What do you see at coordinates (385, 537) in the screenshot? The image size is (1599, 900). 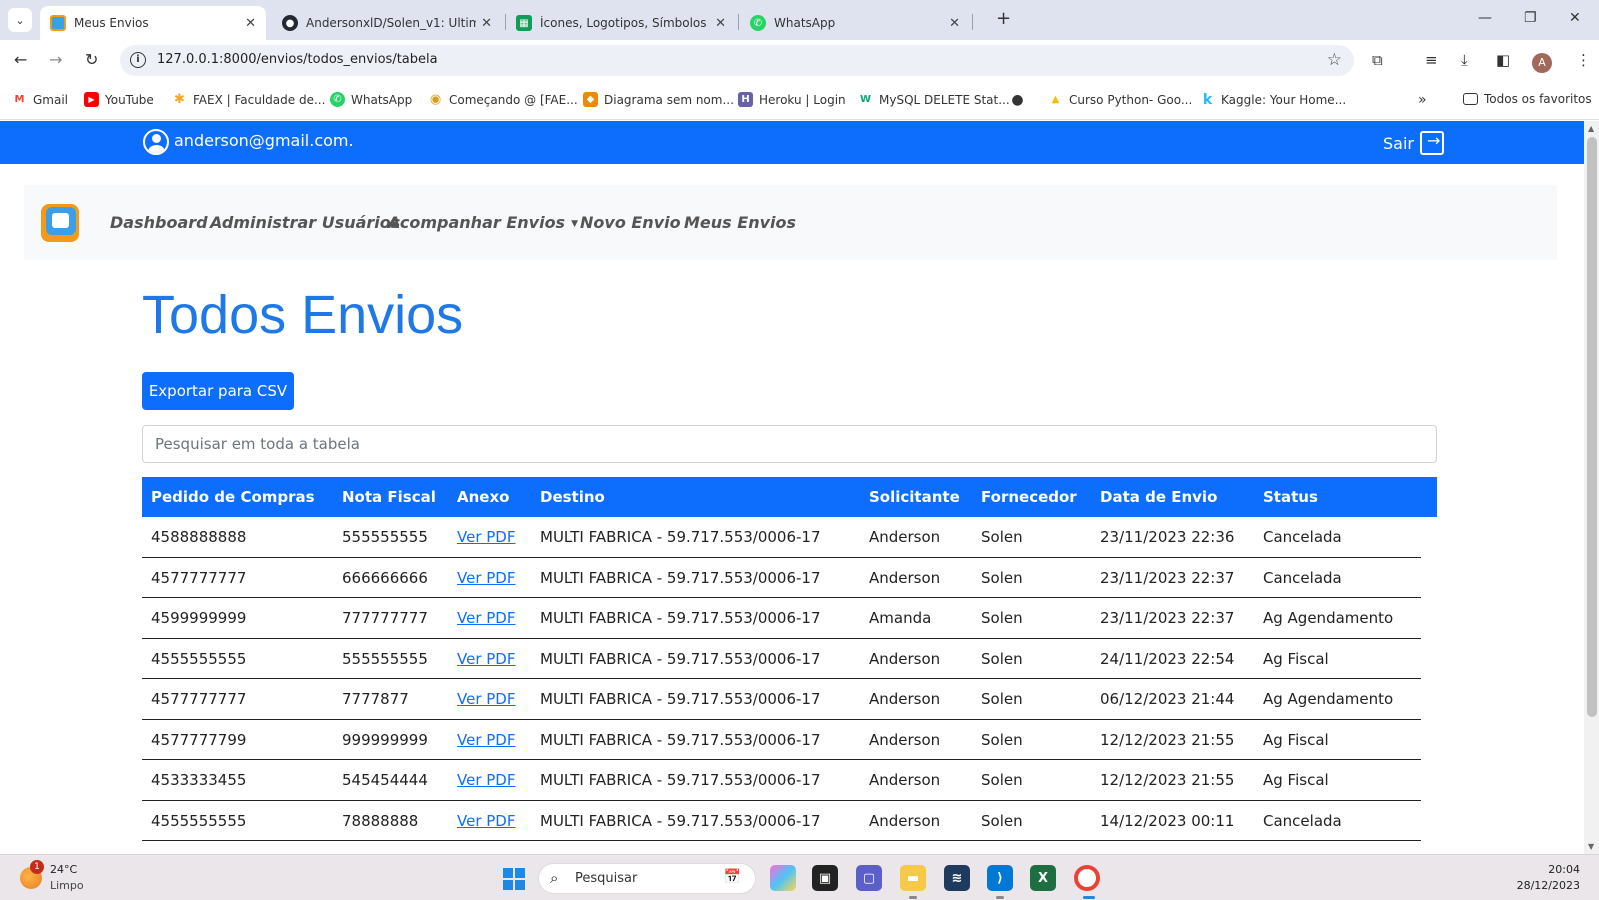 I see `table-cell: 555555555` at bounding box center [385, 537].